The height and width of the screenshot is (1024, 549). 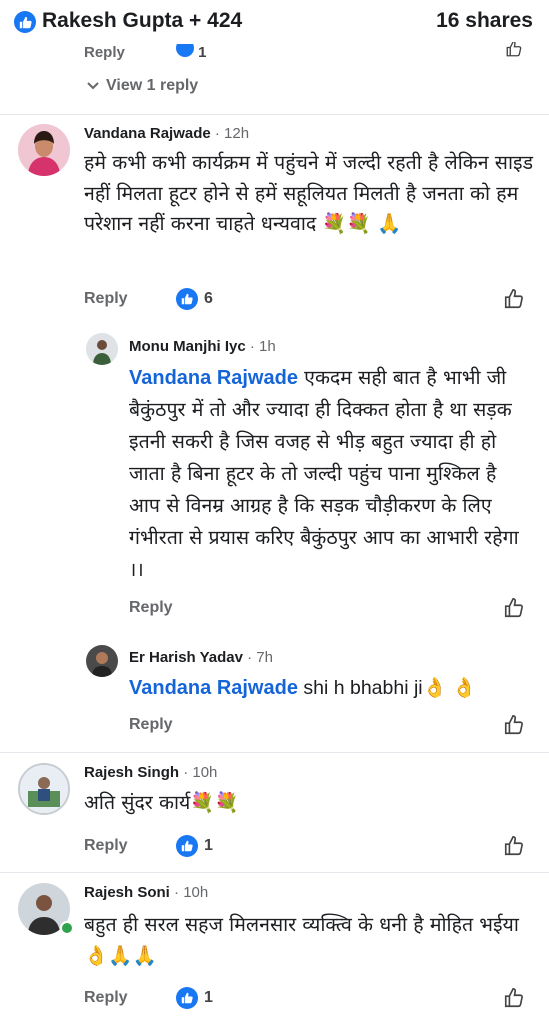 I want to click on comment-time: · 1h, so click(x=262, y=346).